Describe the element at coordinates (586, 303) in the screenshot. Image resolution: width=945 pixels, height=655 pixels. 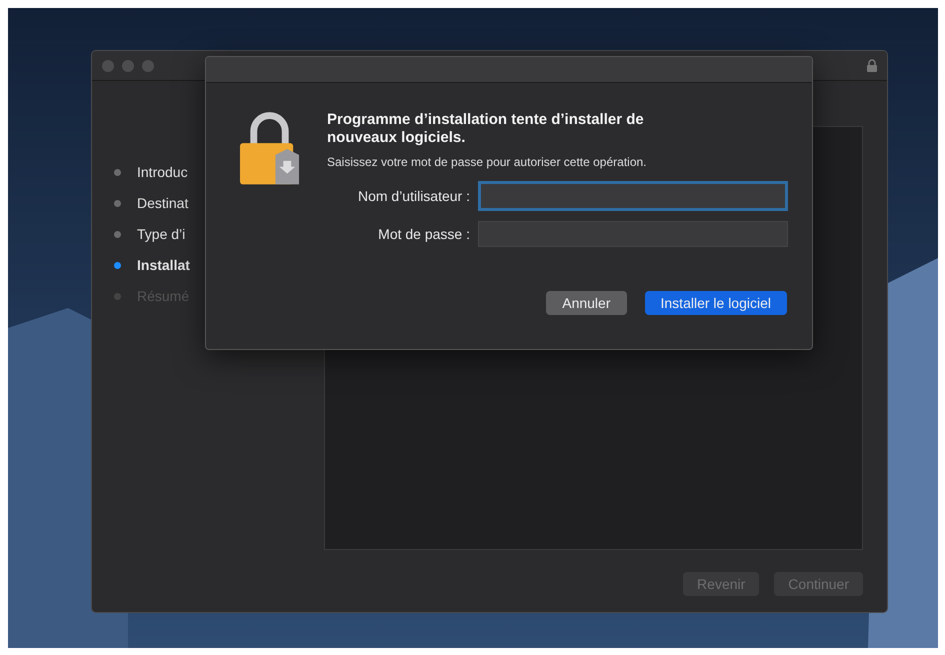
I see `cancel-button: Annuler` at that location.